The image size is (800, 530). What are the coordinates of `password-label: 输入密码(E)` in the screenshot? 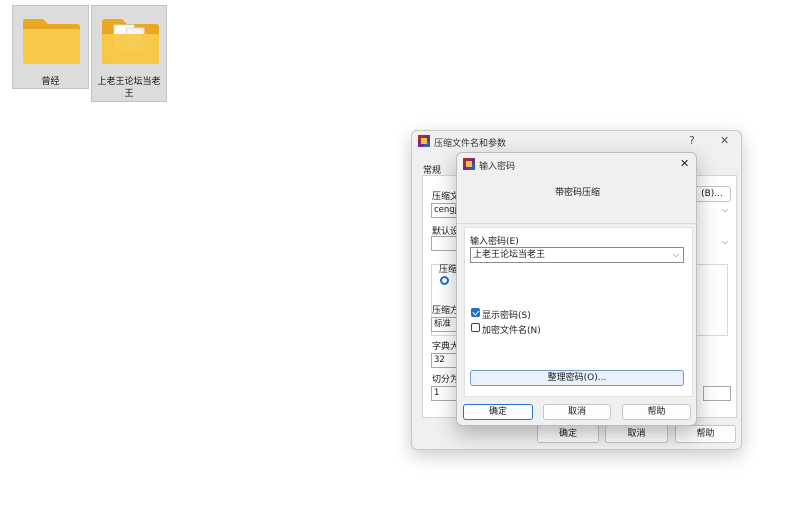 It's located at (494, 242).